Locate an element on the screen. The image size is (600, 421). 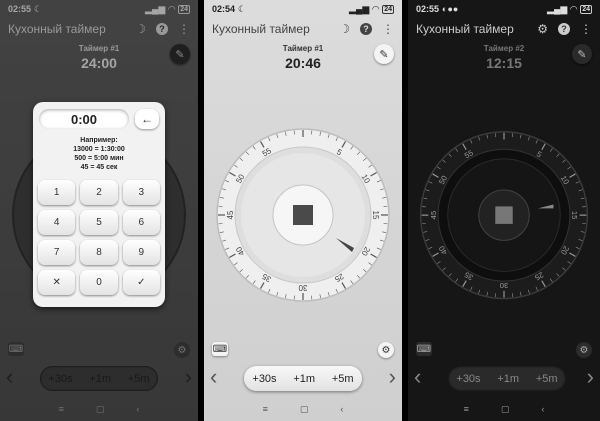
theme-icon: ⚙ is located at coordinates (542, 29).